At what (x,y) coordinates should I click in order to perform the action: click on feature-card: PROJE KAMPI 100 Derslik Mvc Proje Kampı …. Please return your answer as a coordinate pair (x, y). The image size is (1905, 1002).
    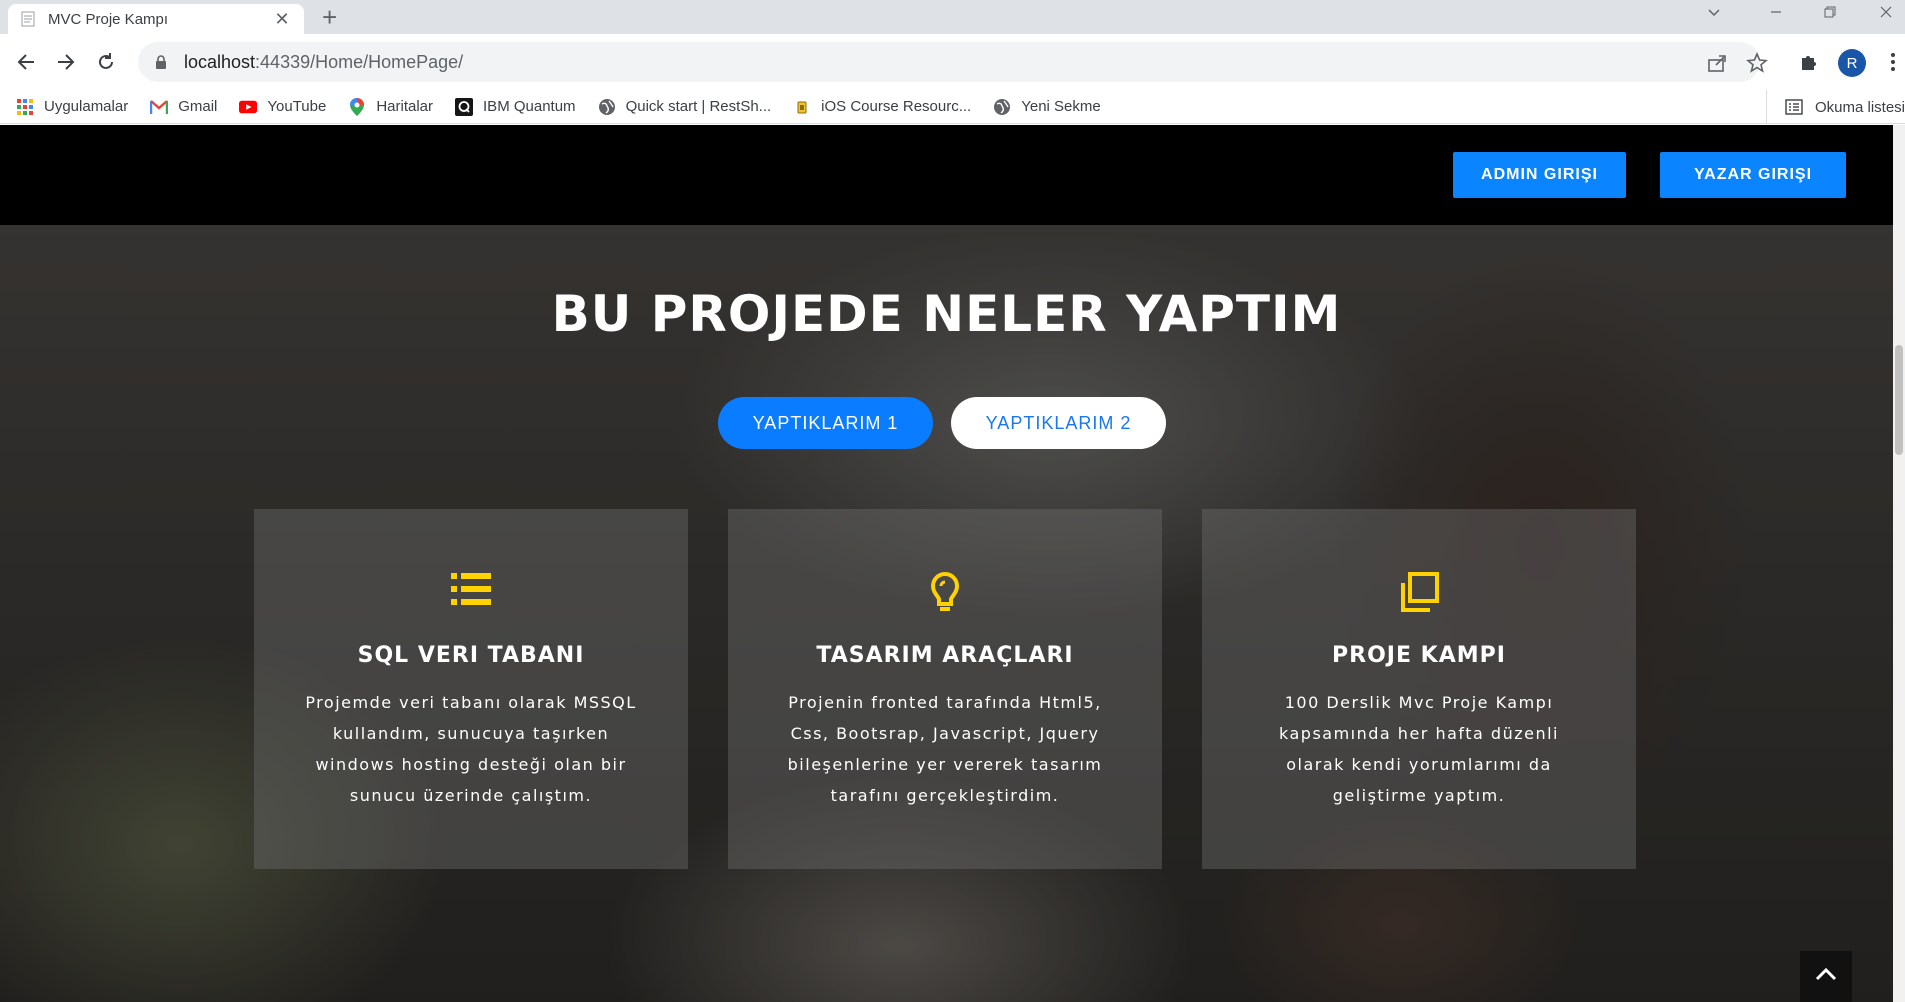
    Looking at the image, I should click on (1419, 689).